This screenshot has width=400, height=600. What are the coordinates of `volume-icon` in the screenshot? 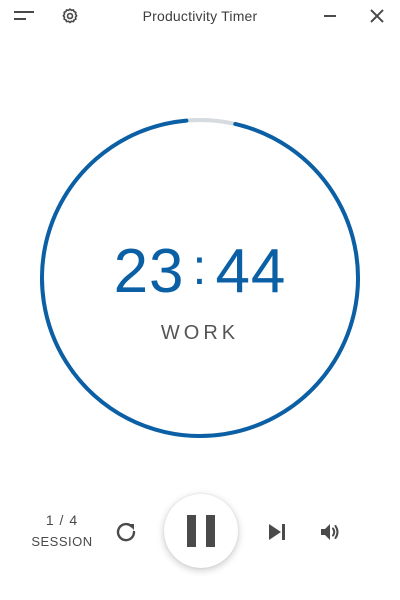 It's located at (330, 532).